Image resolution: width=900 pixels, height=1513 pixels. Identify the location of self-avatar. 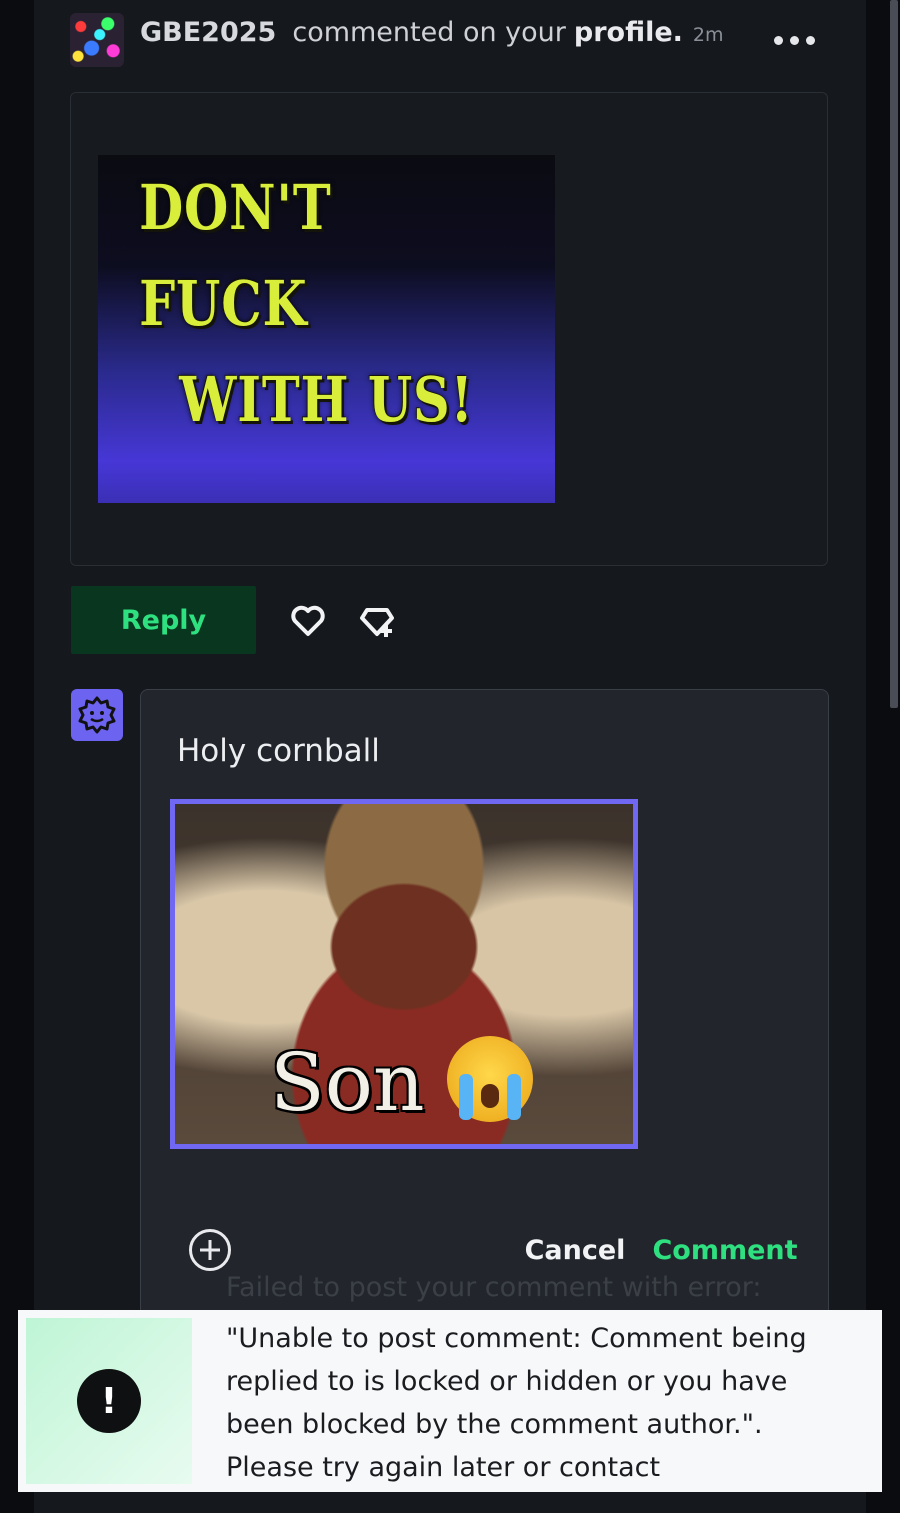
(97, 715).